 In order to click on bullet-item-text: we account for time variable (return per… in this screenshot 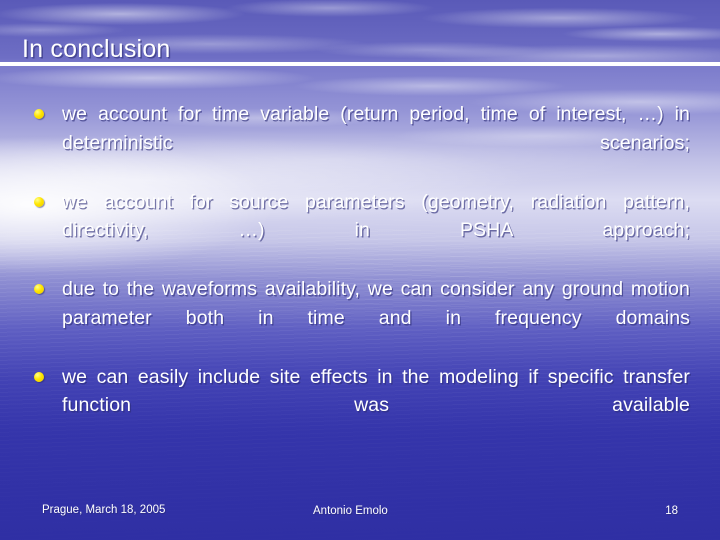, I will do `click(376, 128)`.